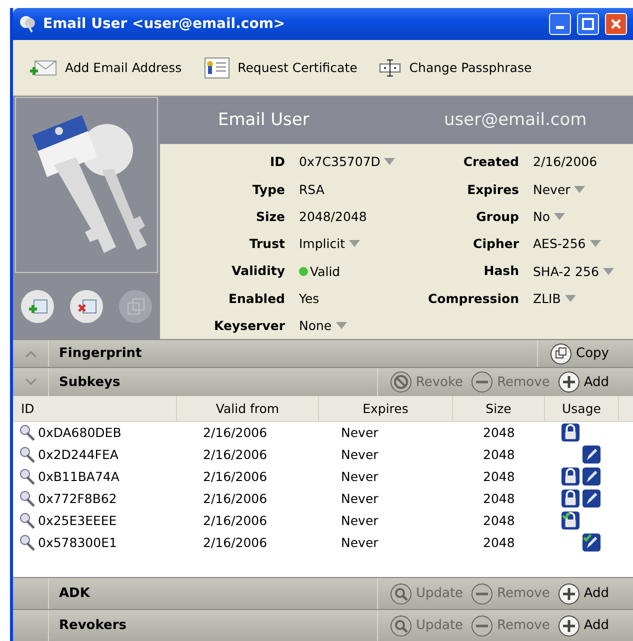 The width and height of the screenshot is (633, 641). What do you see at coordinates (579, 353) in the screenshot?
I see `copy-button: Copy` at bounding box center [579, 353].